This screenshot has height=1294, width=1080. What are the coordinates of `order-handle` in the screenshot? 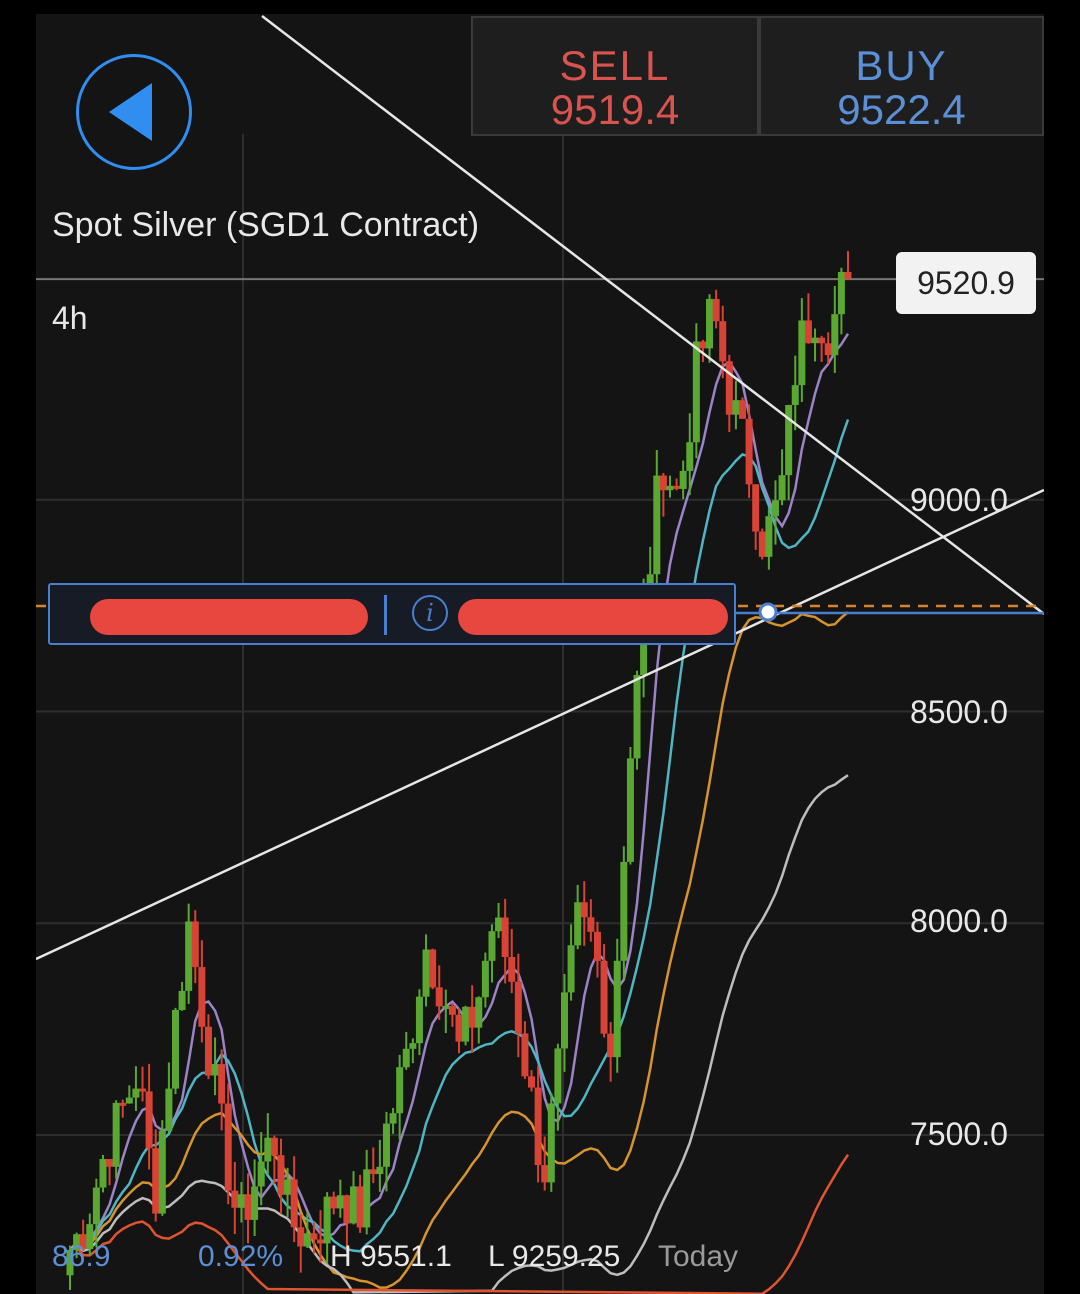 It's located at (768, 612).